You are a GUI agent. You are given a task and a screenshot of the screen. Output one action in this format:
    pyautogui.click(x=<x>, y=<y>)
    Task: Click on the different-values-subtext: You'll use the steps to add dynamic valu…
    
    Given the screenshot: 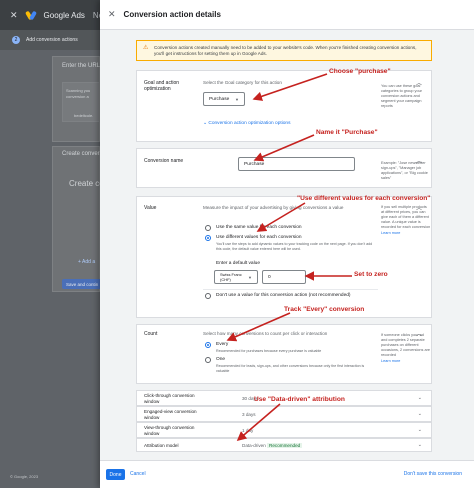 What is the action you would take?
    pyautogui.click(x=294, y=246)
    